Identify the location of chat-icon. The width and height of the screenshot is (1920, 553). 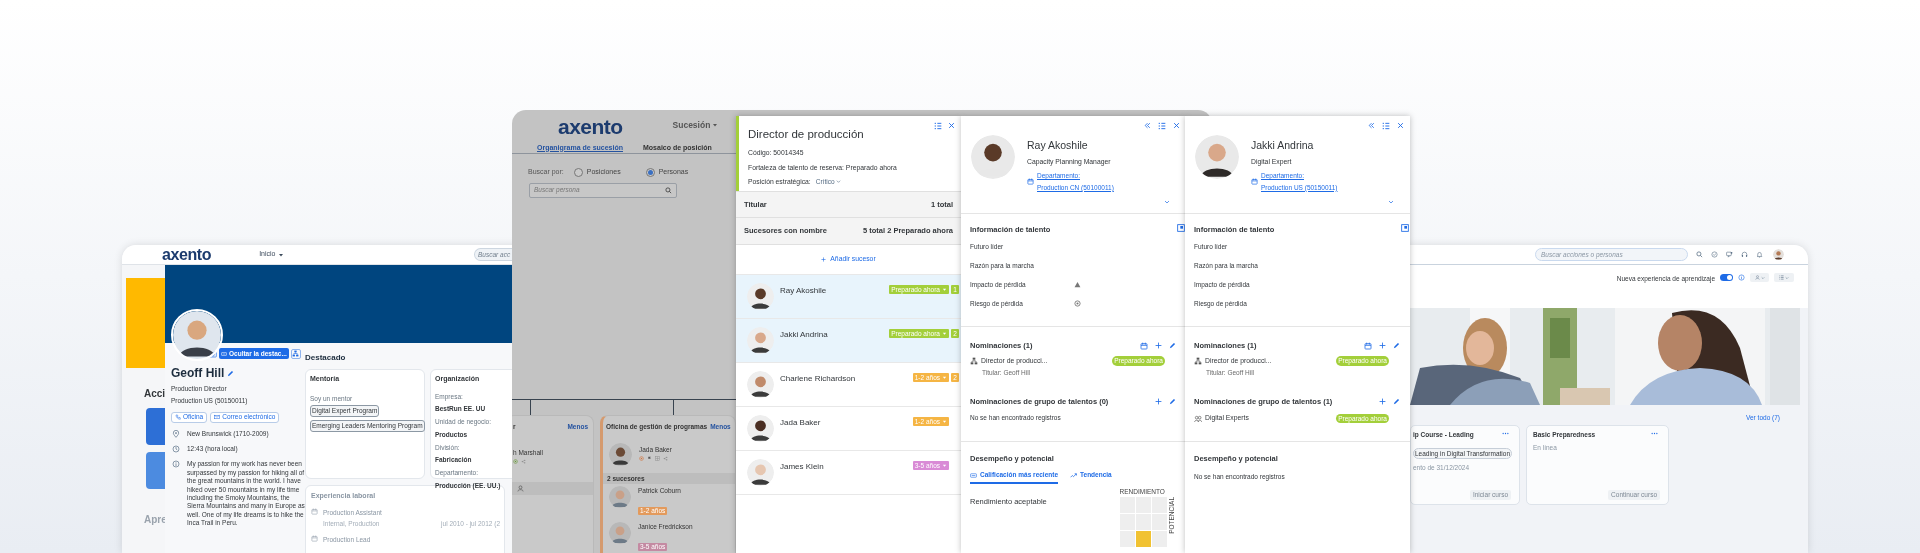
(1729, 254).